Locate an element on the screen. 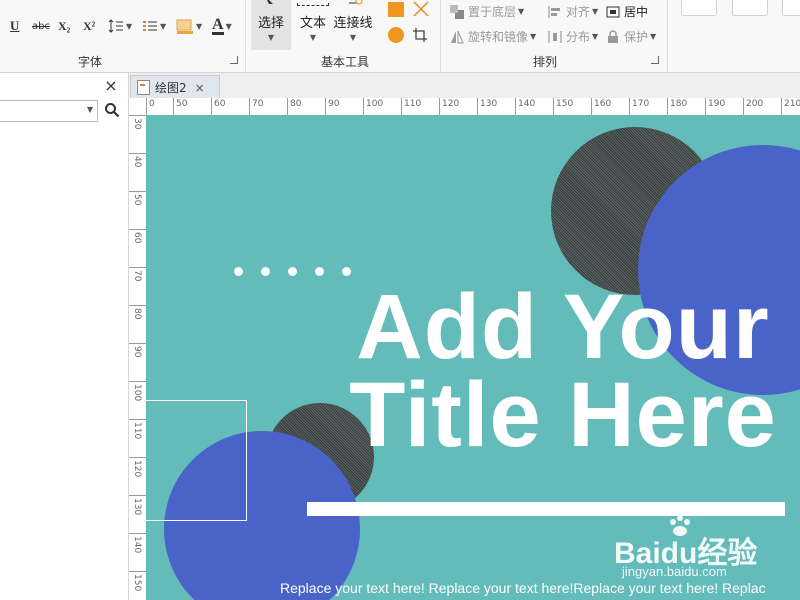  bullet-list-icon is located at coordinates (150, 26).